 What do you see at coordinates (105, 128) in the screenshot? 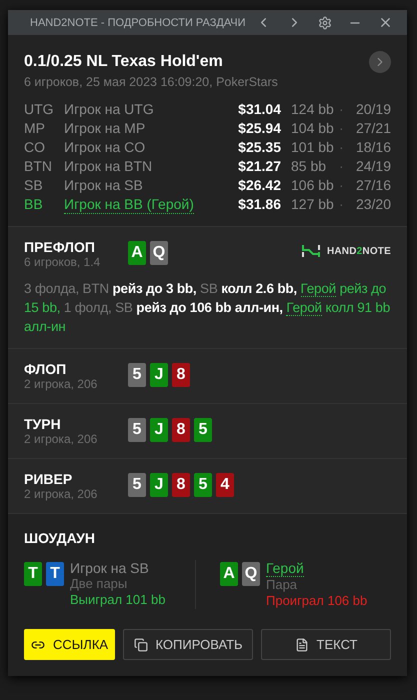
I see `player-name: Игрок на MP` at bounding box center [105, 128].